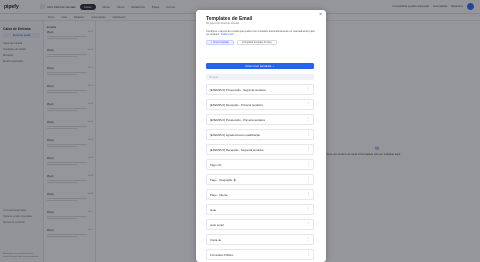 Image resolution: width=480 pixels, height=262 pixels. I want to click on copy-icon: ⧉, so click(242, 42).